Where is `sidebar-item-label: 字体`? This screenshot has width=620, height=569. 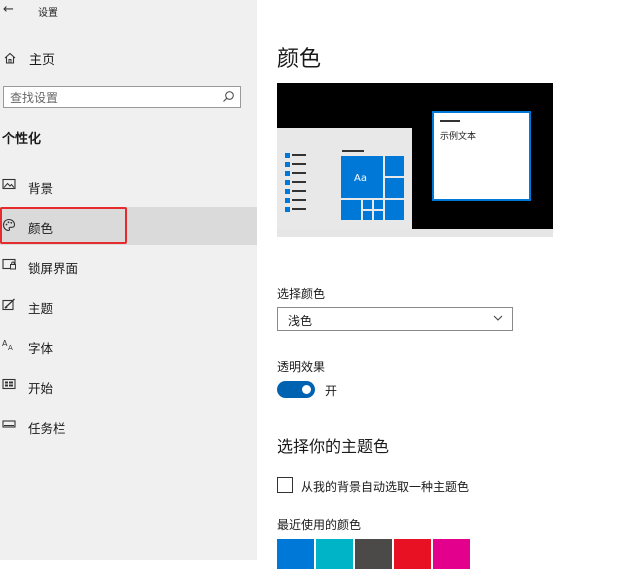
sidebar-item-label: 字体 is located at coordinates (41, 348).